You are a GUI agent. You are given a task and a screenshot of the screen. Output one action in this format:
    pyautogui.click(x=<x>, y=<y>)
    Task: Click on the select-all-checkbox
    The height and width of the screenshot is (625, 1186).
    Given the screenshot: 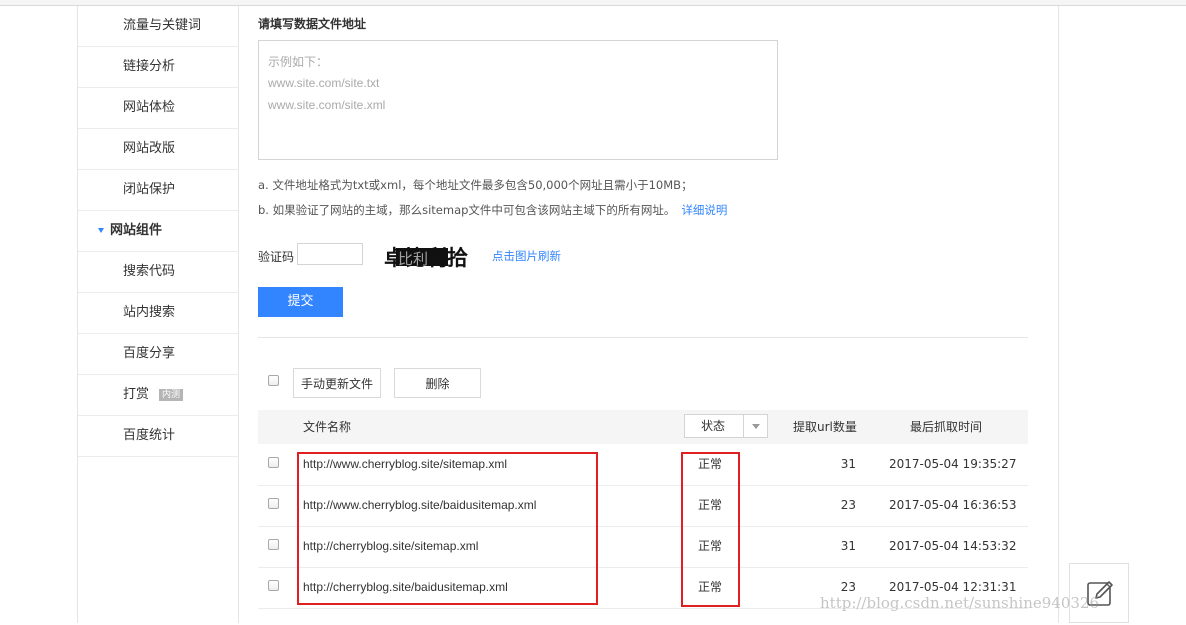 What is the action you would take?
    pyautogui.click(x=273, y=380)
    